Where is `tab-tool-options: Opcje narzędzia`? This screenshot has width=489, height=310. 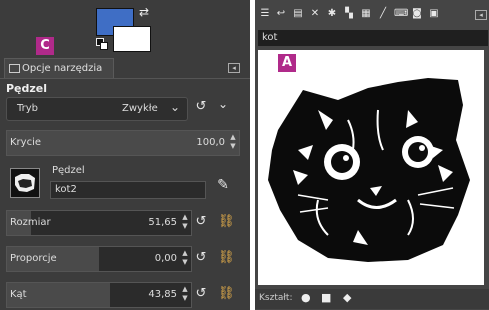
tab-tool-options: Opcje narzędzia is located at coordinates (59, 68).